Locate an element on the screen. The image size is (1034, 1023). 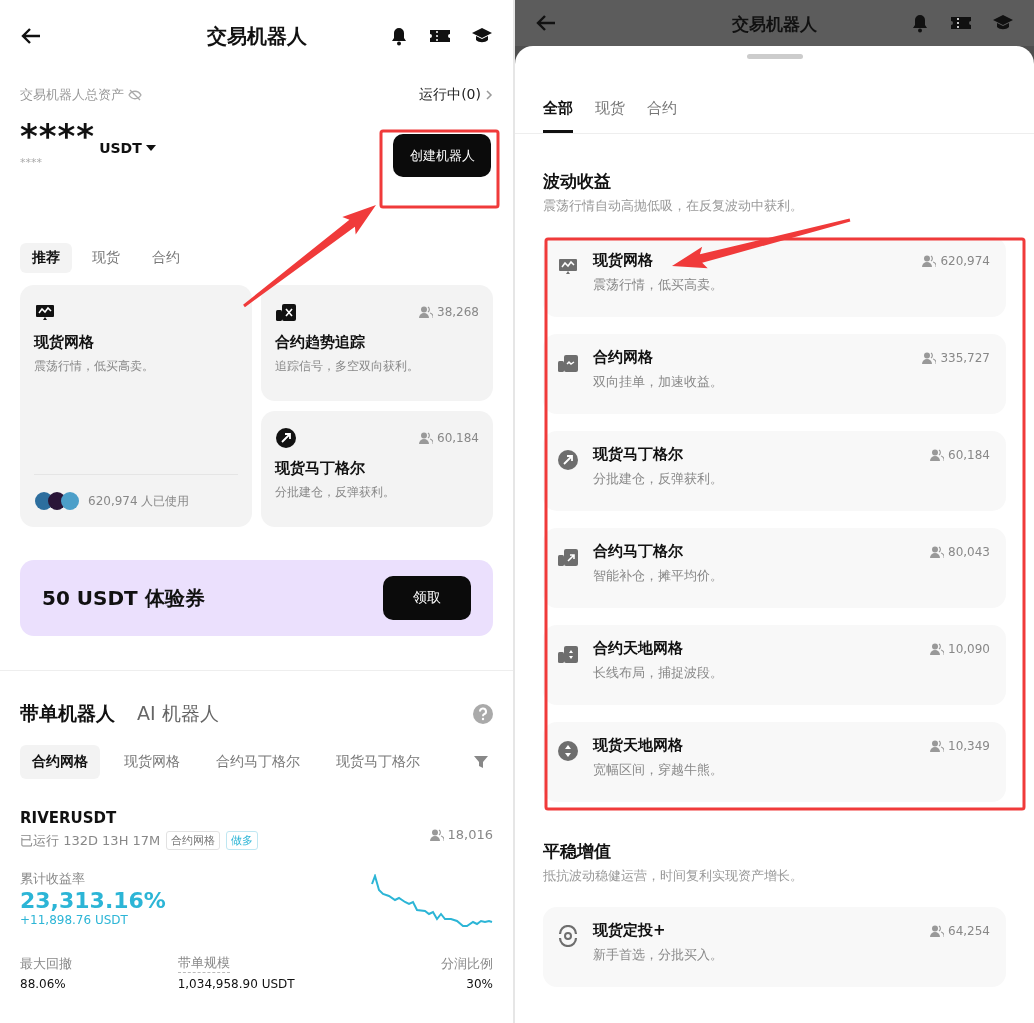
users-count: 10,349 is located at coordinates (960, 745).